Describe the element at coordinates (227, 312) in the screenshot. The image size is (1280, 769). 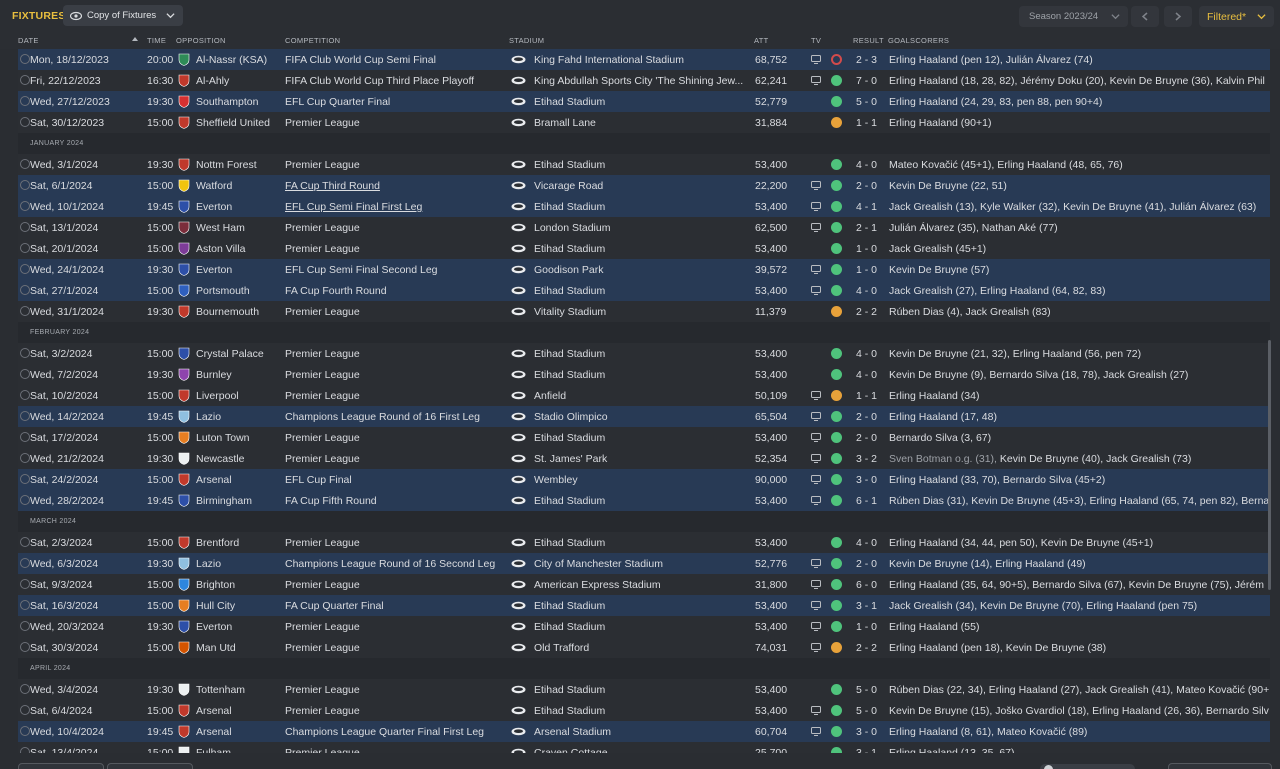
I see `opposition-link: Bournemouth` at that location.